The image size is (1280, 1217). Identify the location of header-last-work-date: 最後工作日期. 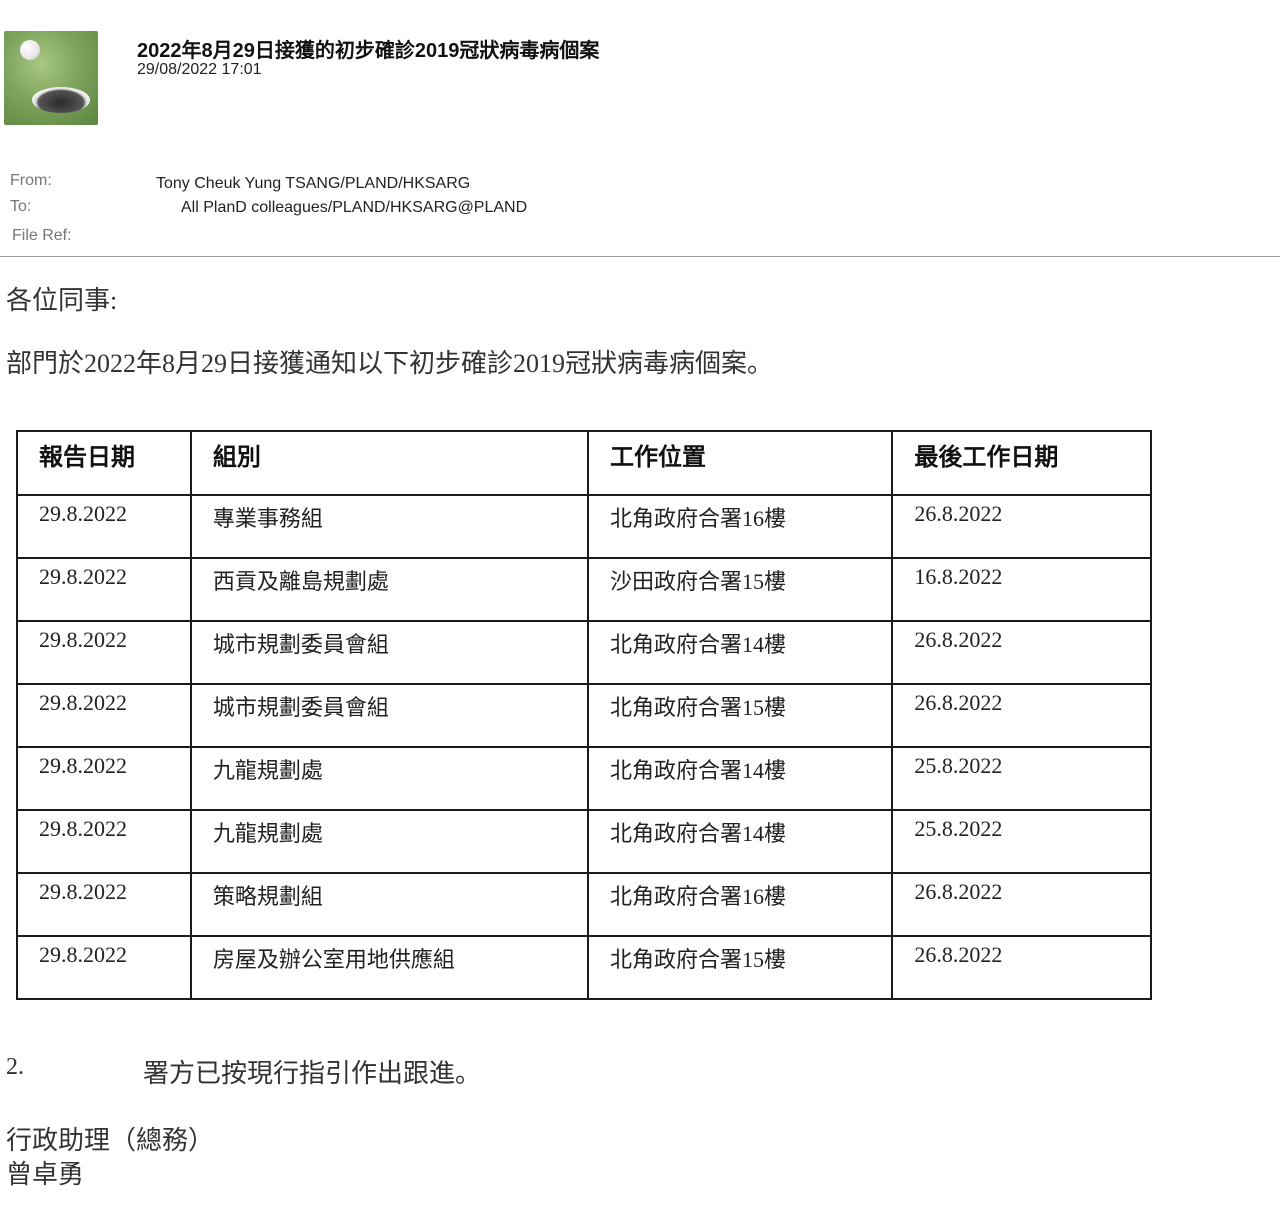
(1021, 463).